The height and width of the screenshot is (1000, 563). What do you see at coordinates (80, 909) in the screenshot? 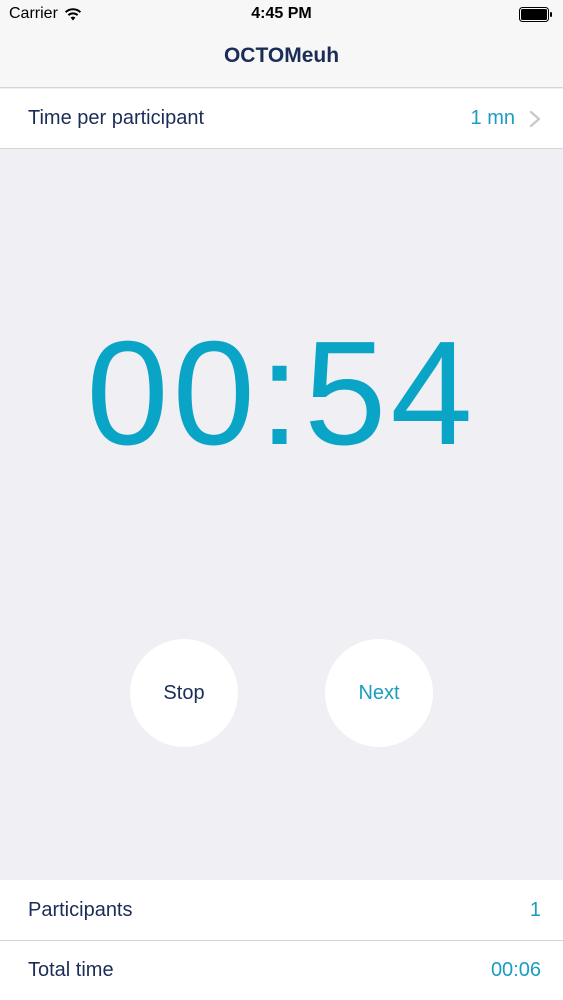
I see `participants-label: Participants` at bounding box center [80, 909].